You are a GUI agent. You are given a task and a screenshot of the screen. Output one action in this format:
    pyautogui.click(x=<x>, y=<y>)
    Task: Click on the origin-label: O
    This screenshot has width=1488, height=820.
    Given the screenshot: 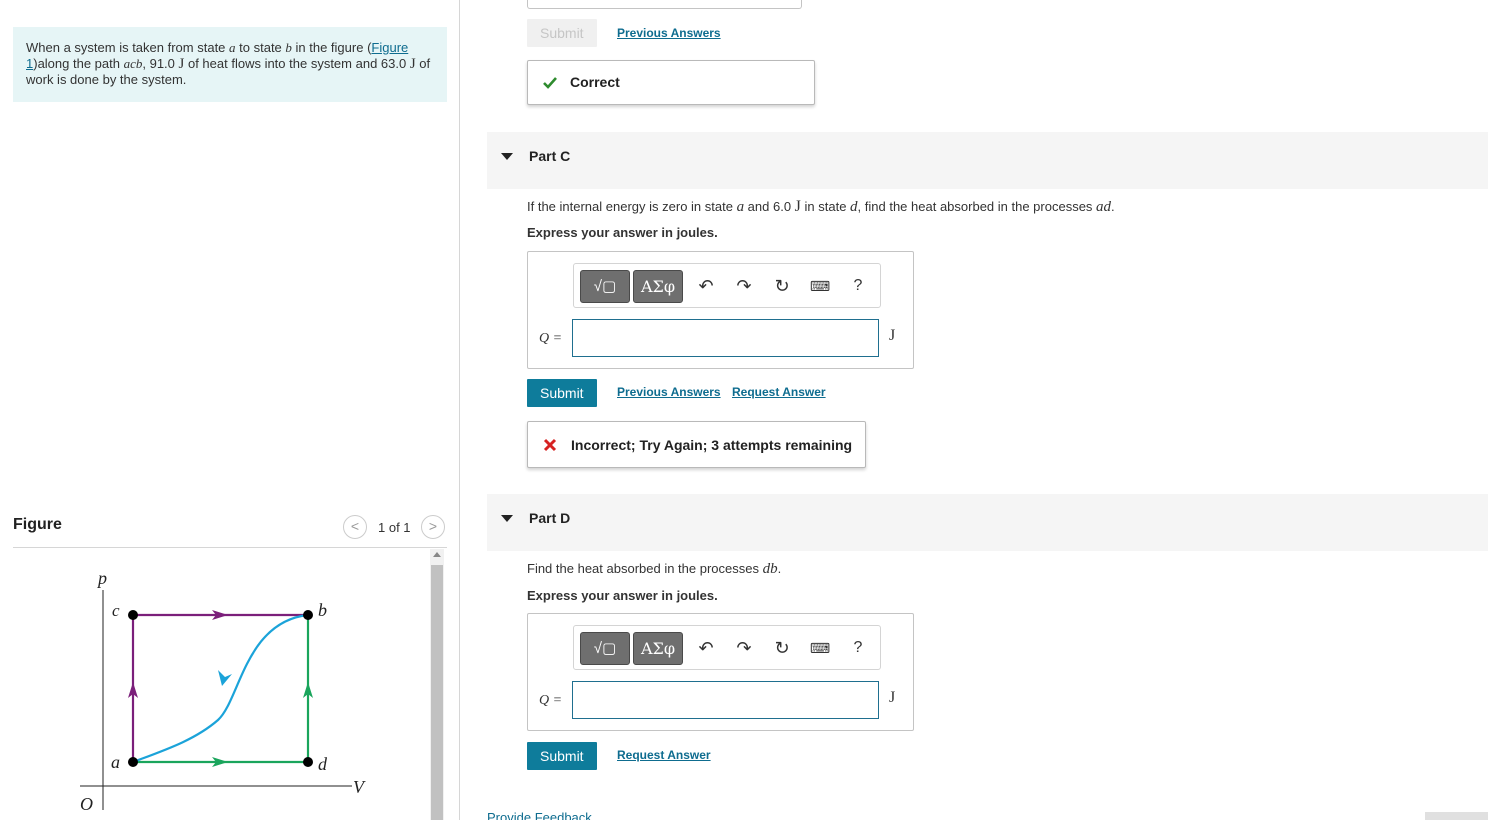 What is the action you would take?
    pyautogui.click(x=86, y=804)
    